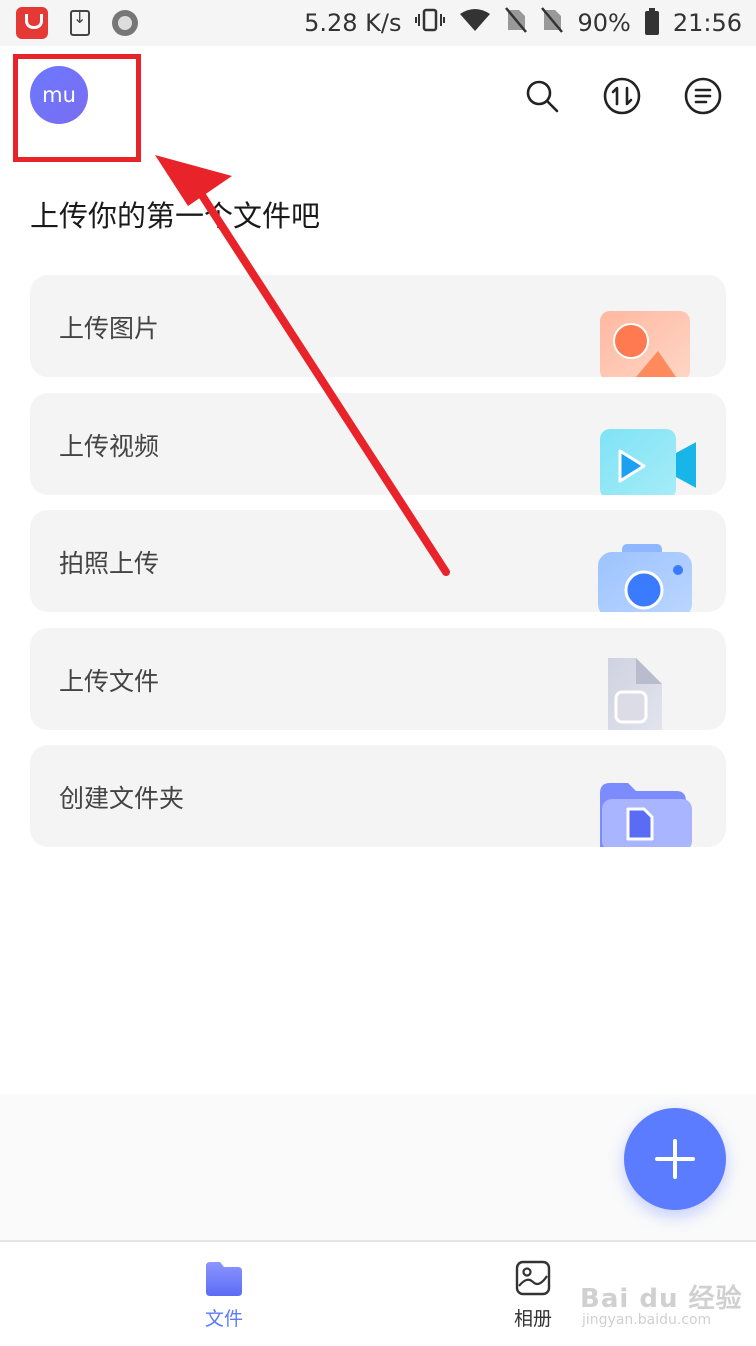 This screenshot has height=1346, width=756. I want to click on menu-icon, so click(703, 96).